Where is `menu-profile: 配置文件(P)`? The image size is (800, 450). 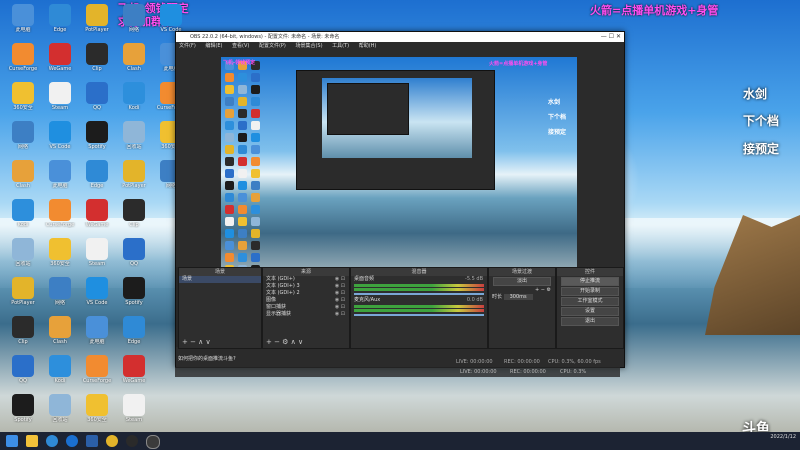
menu-profile: 配置文件(P) is located at coordinates (272, 46).